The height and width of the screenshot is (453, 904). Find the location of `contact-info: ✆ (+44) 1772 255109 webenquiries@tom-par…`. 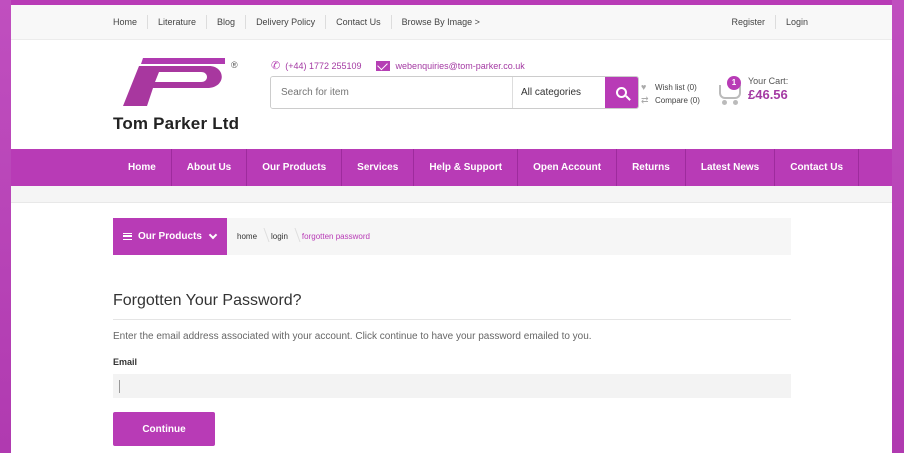

contact-info: ✆ (+44) 1772 255109 webenquiries@tom-par… is located at coordinates (398, 65).